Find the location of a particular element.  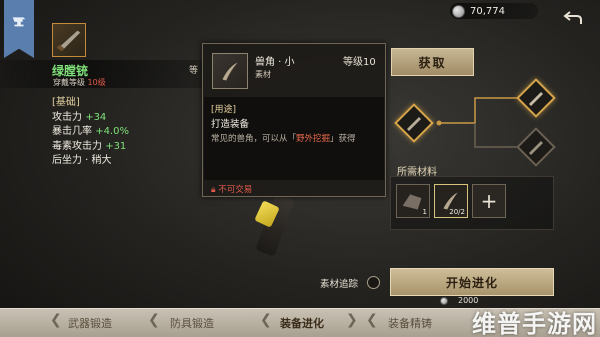

truncated-label: 等 is located at coordinates (194, 71).